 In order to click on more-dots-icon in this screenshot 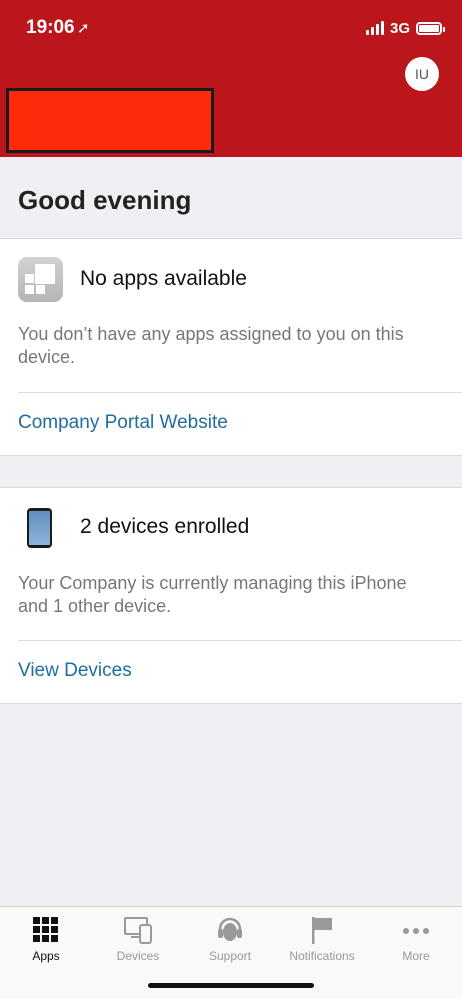, I will do `click(416, 930)`.